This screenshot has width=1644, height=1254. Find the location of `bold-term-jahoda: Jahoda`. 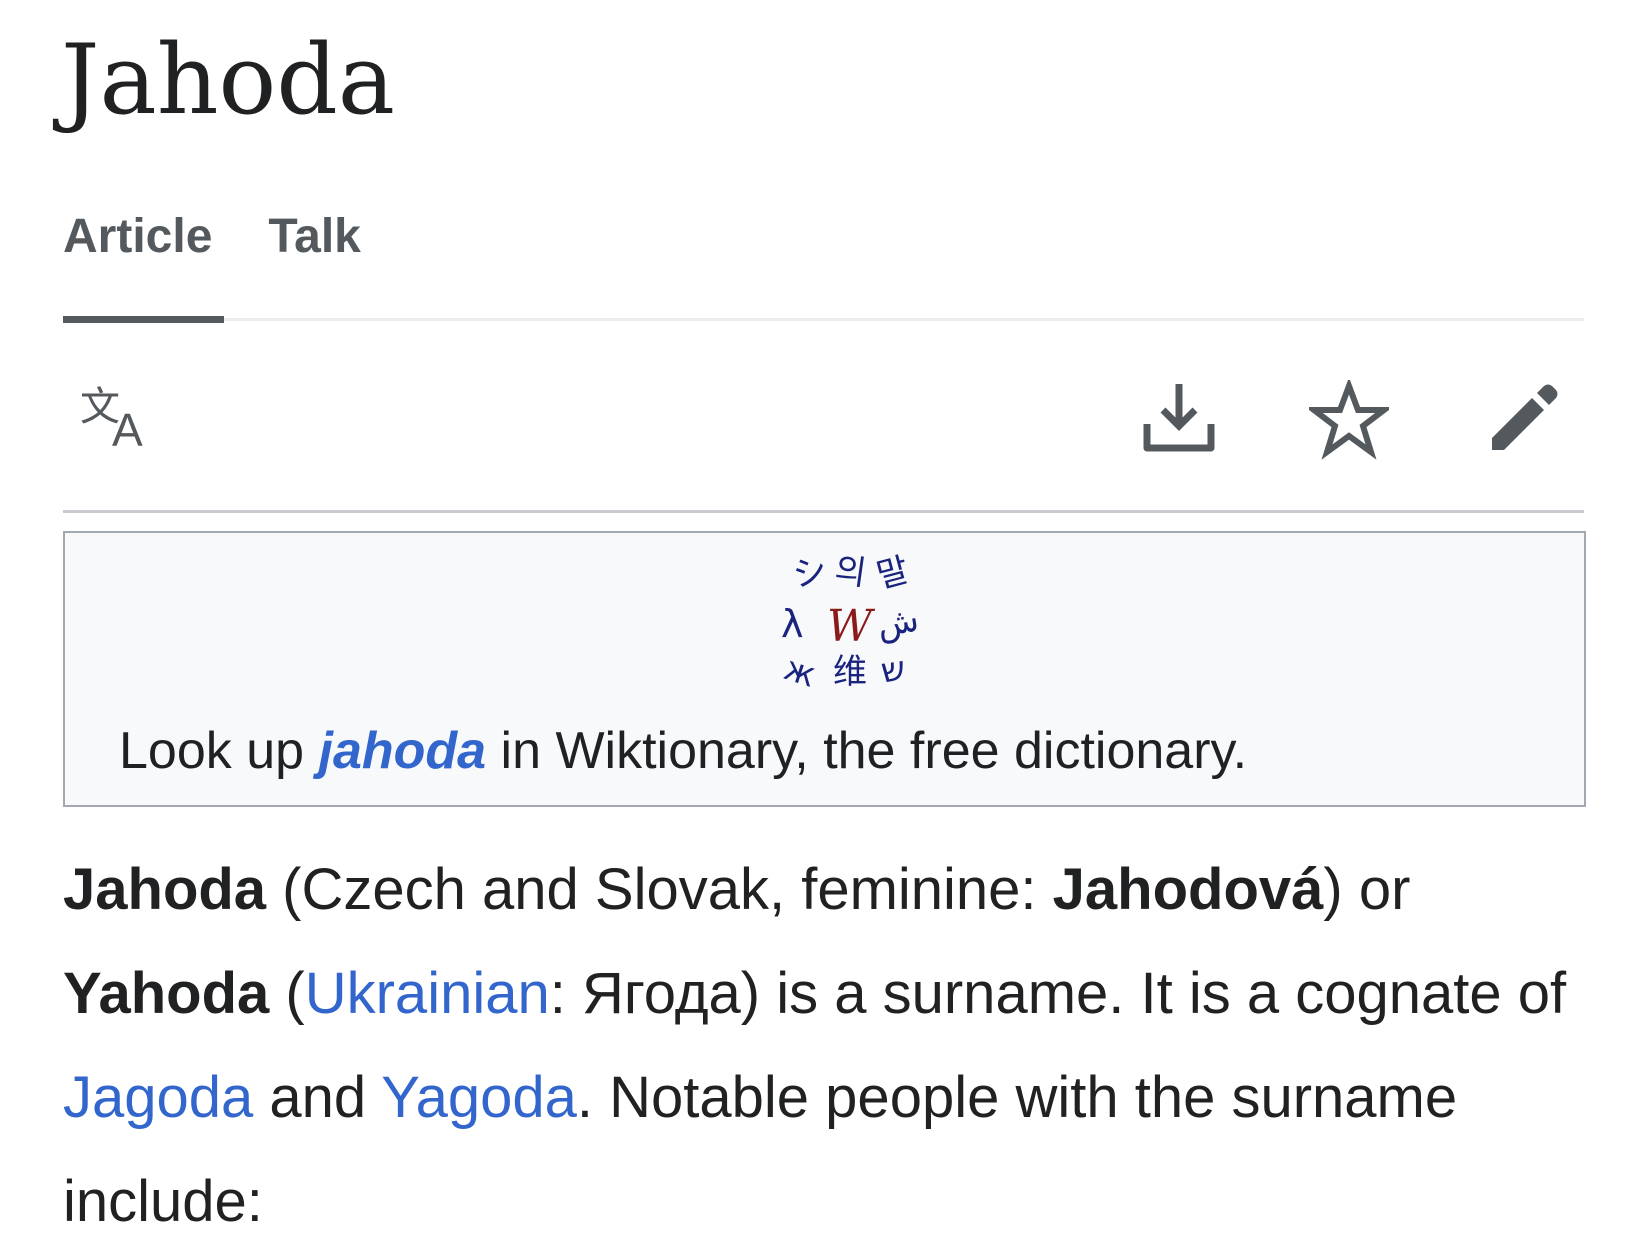

bold-term-jahoda: Jahoda is located at coordinates (165, 889).